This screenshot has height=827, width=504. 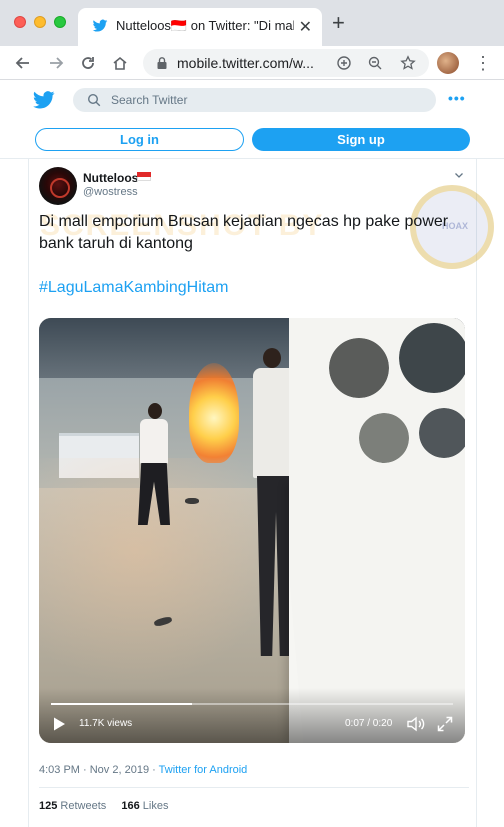 I want to click on back-button, so click(x=23, y=63).